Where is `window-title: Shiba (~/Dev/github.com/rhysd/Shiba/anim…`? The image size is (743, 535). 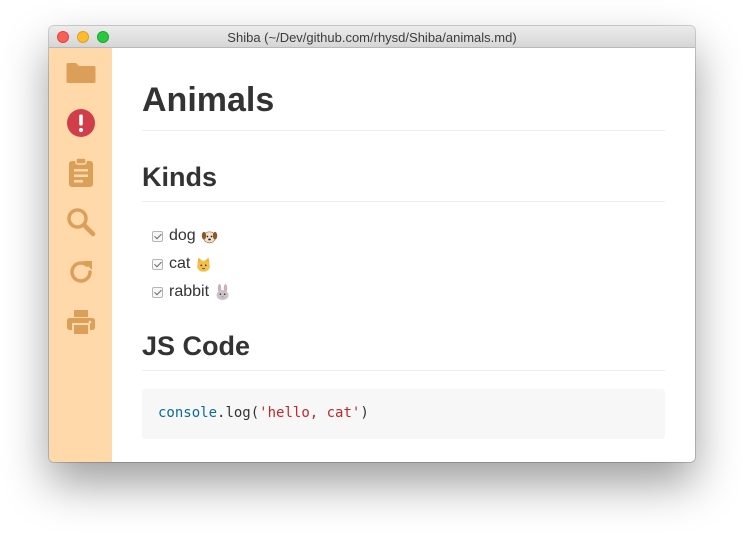 window-title: Shiba (~/Dev/github.com/rhysd/Shiba/anim… is located at coordinates (372, 37).